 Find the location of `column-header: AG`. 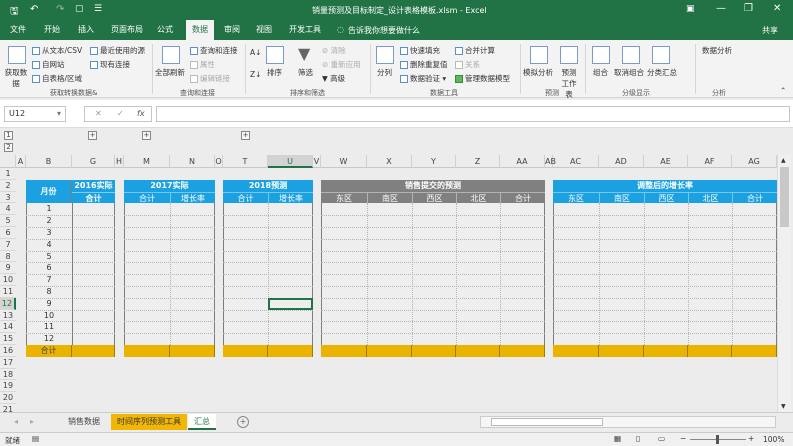

column-header: AG is located at coordinates (754, 161).